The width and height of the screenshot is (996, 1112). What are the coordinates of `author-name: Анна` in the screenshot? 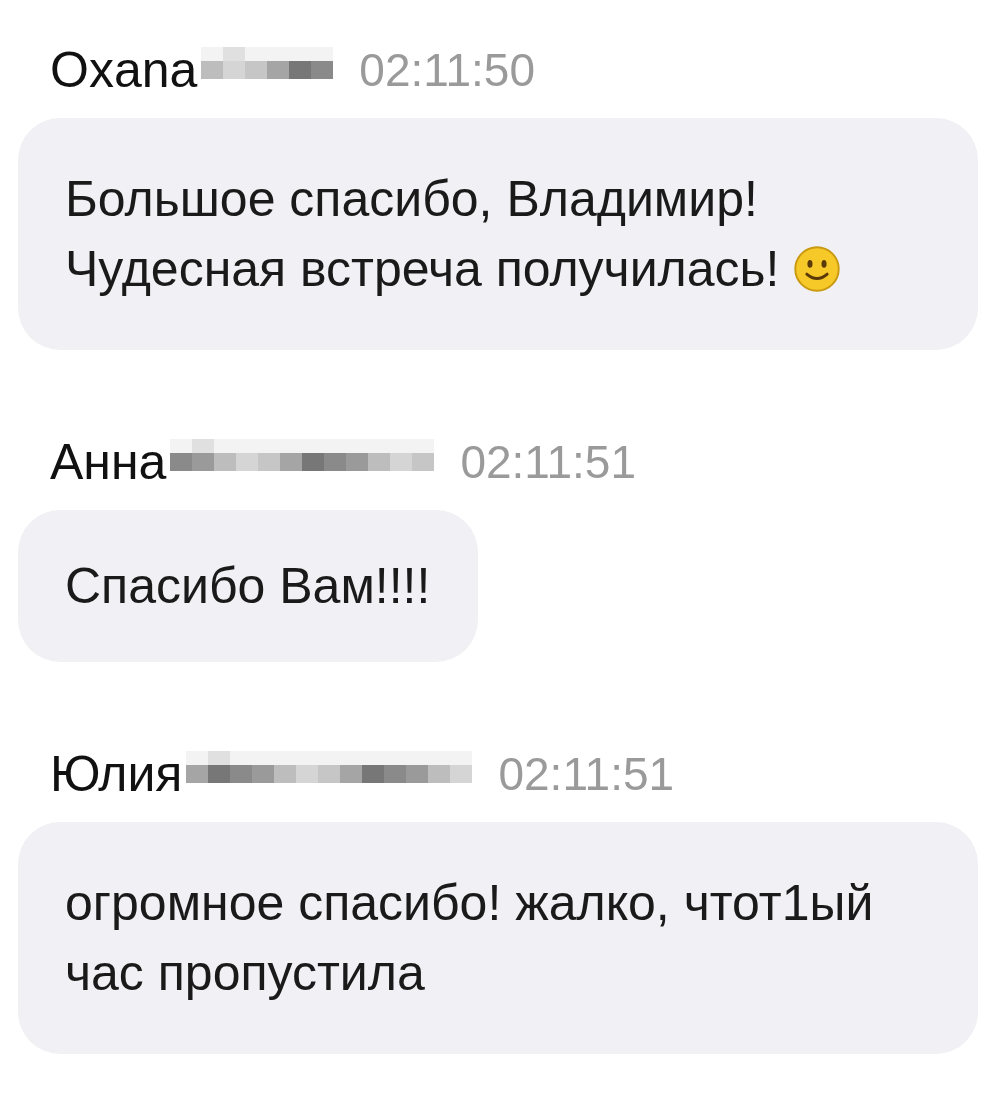 It's located at (108, 462).